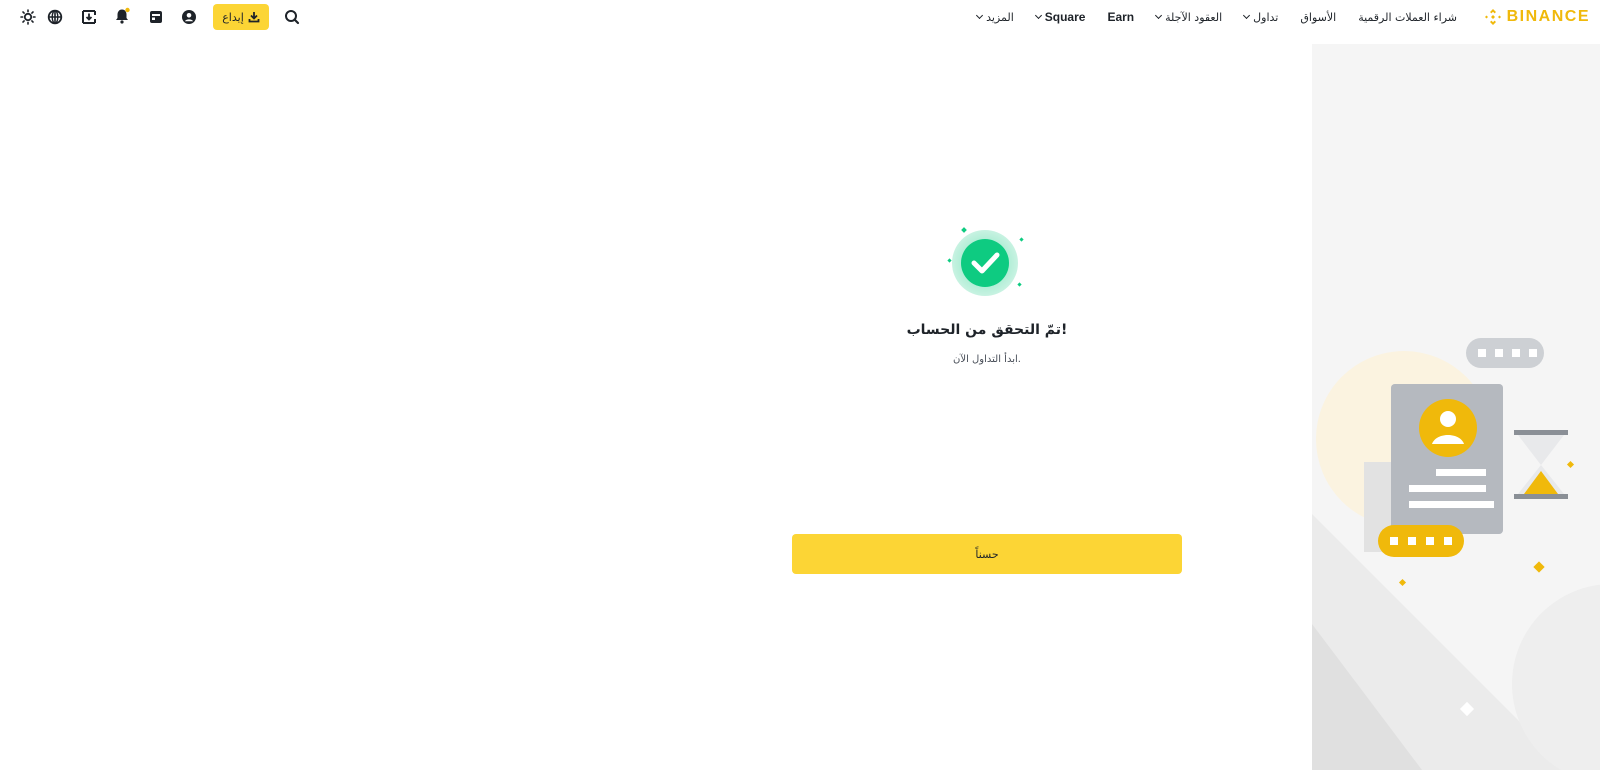 The height and width of the screenshot is (770, 1600). I want to click on binance-logo-icon, so click(1492, 17).